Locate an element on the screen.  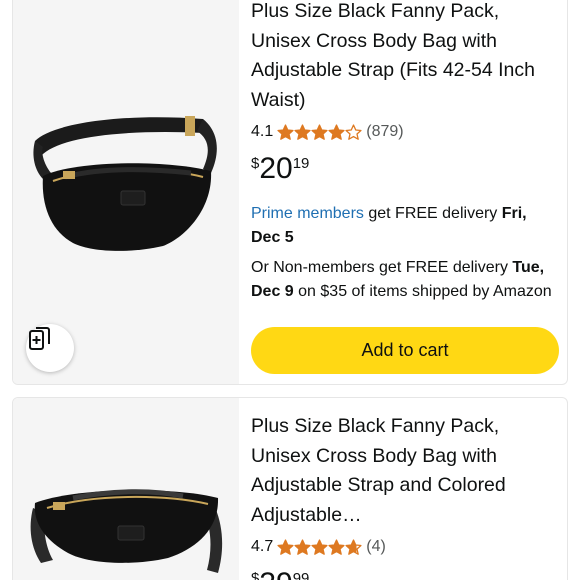
price-fraction: 99 is located at coordinates (301, 575).